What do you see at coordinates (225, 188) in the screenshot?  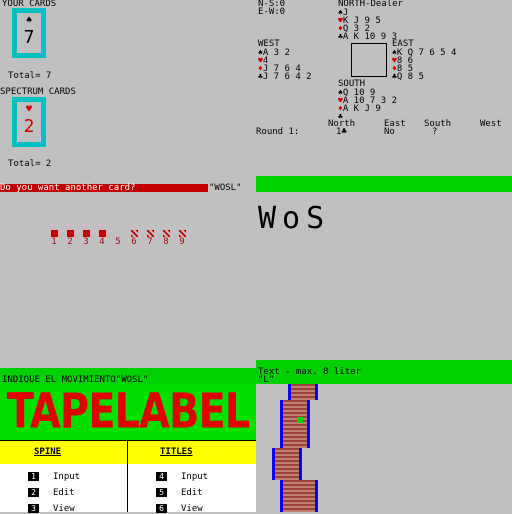 I see `another-card-answer: "WOSL"` at bounding box center [225, 188].